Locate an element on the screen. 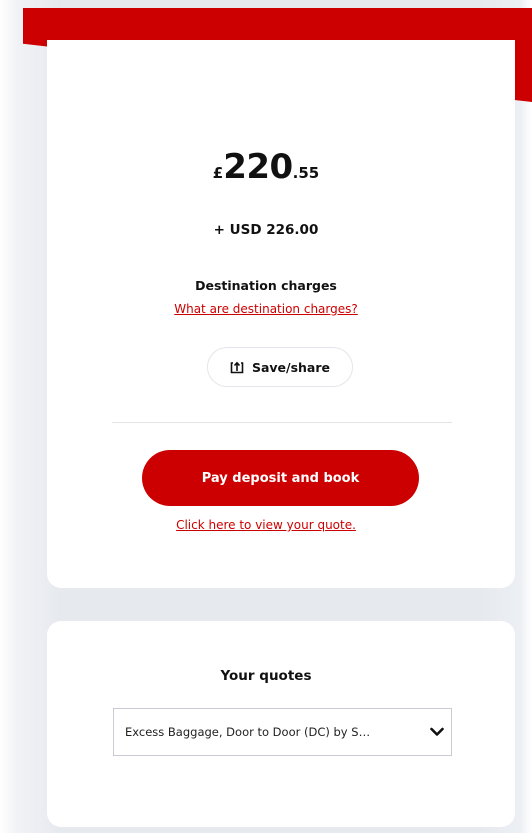  chevron-down-icon is located at coordinates (437, 732).